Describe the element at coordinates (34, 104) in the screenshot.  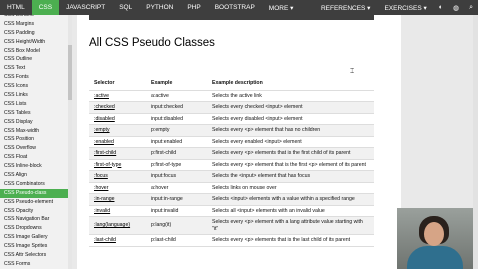
I see `sidebar-item: CSS Lists` at that location.